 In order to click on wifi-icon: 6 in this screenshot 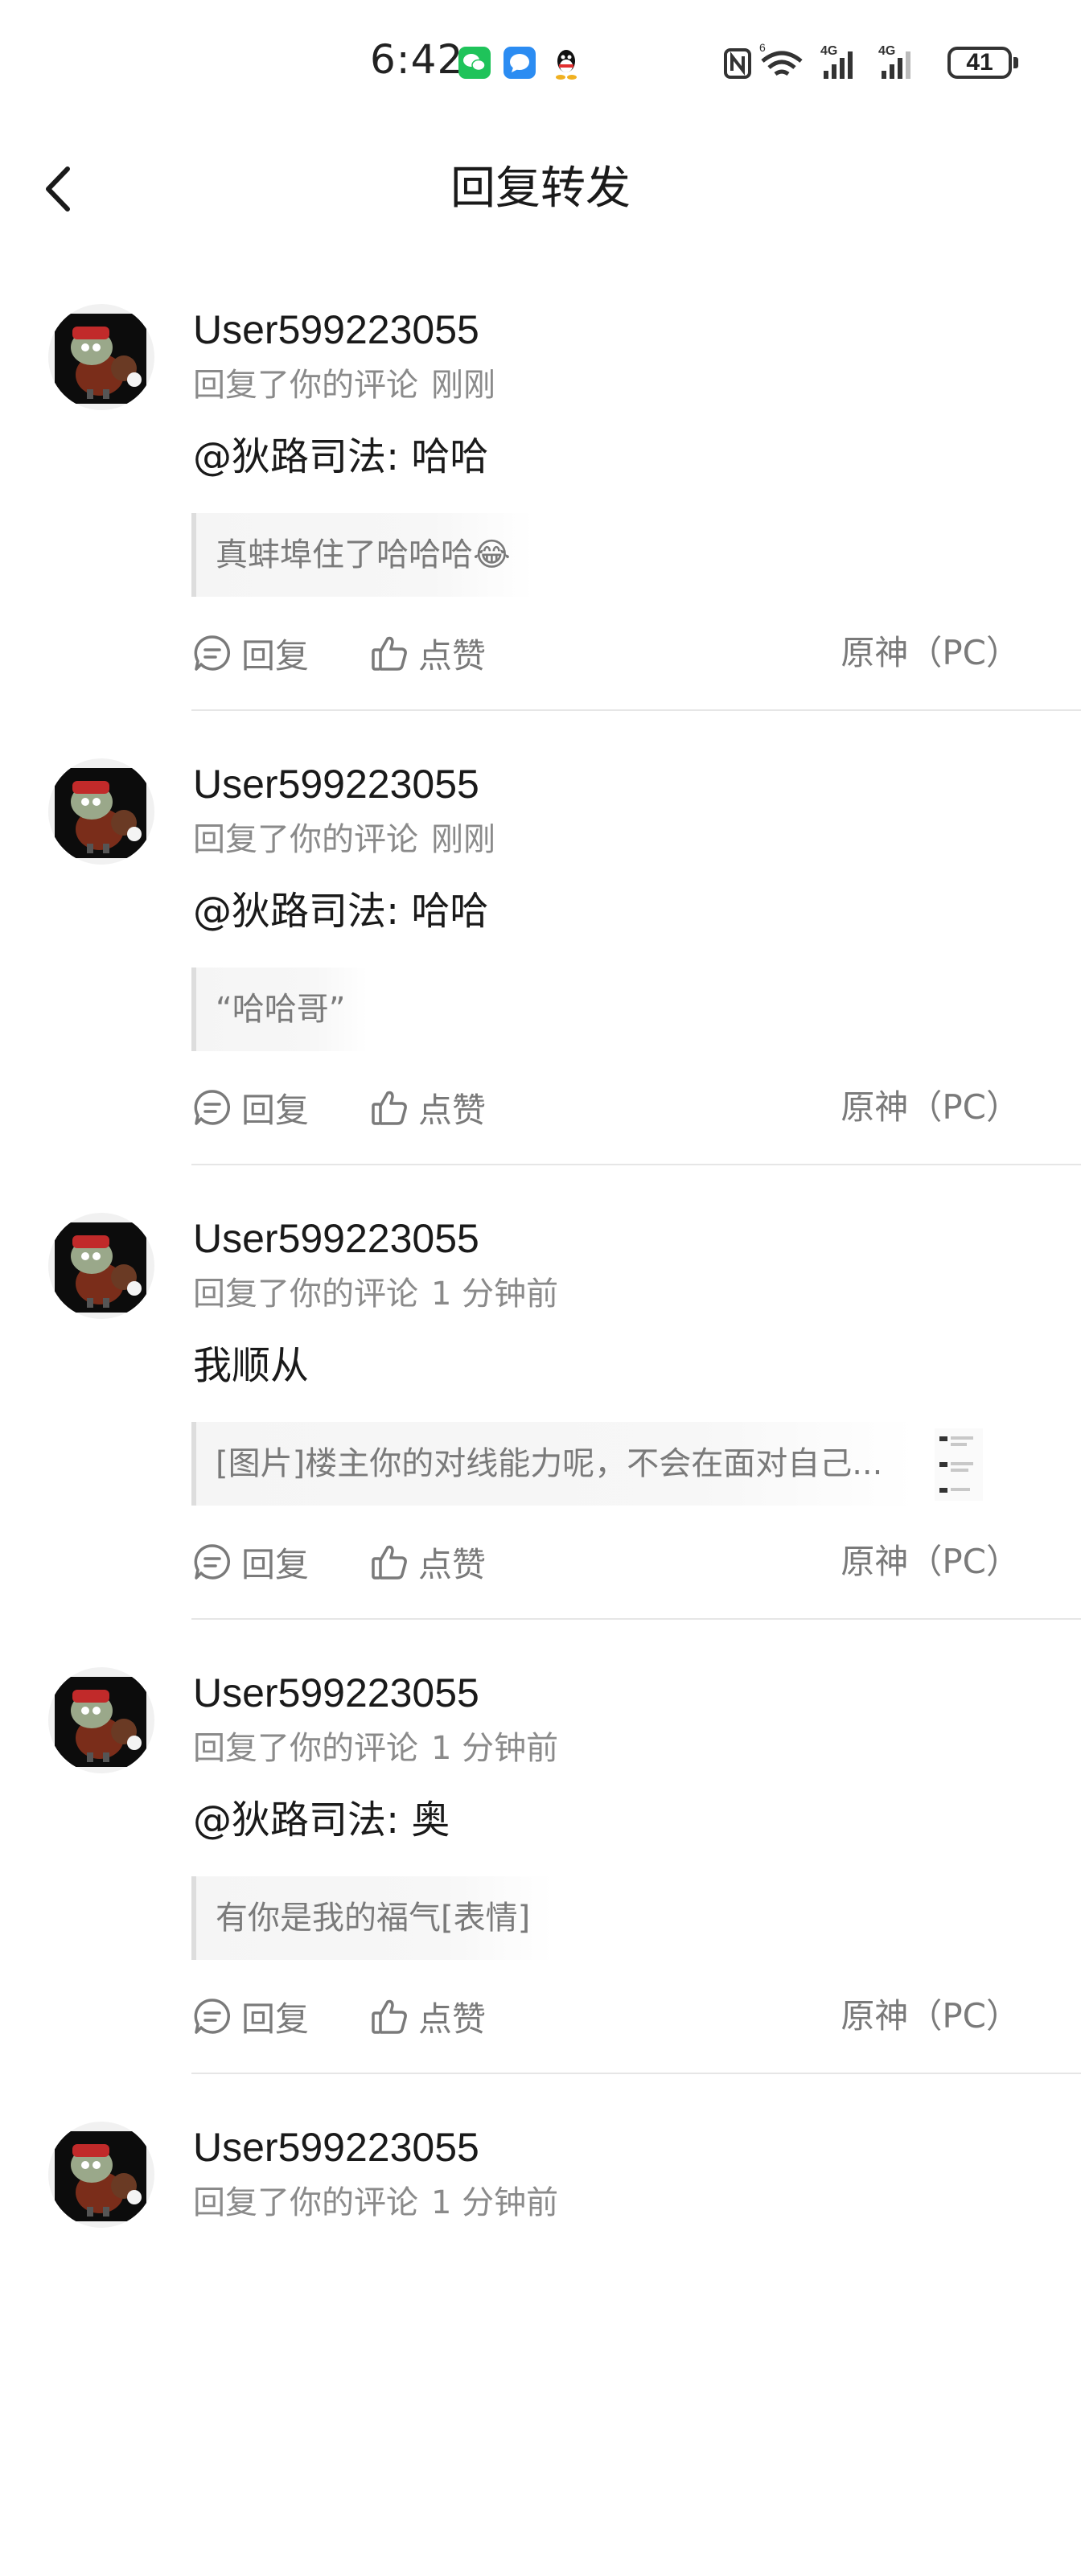, I will do `click(781, 58)`.